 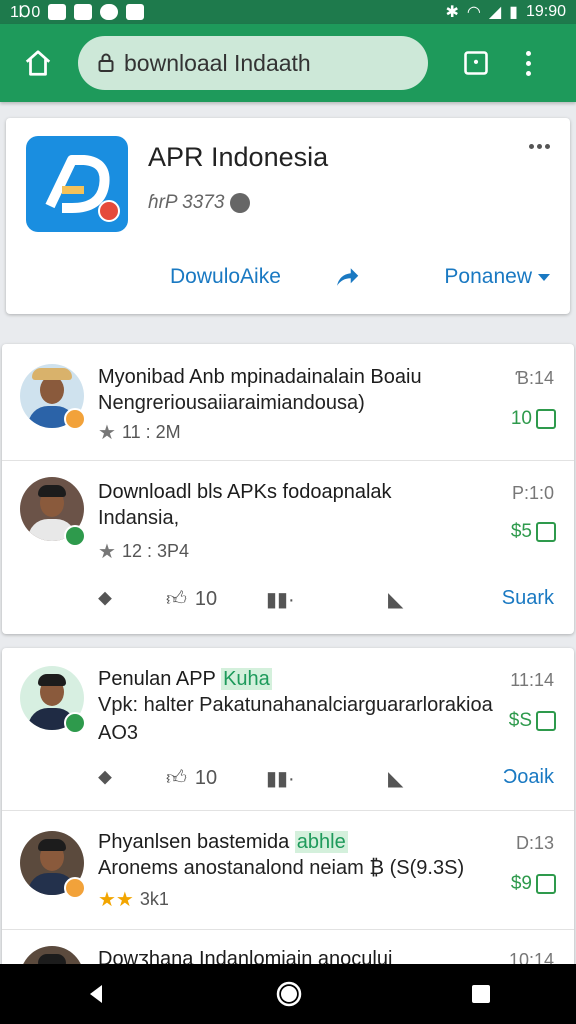 I want to click on sort-label: Ponanew, so click(x=488, y=276).